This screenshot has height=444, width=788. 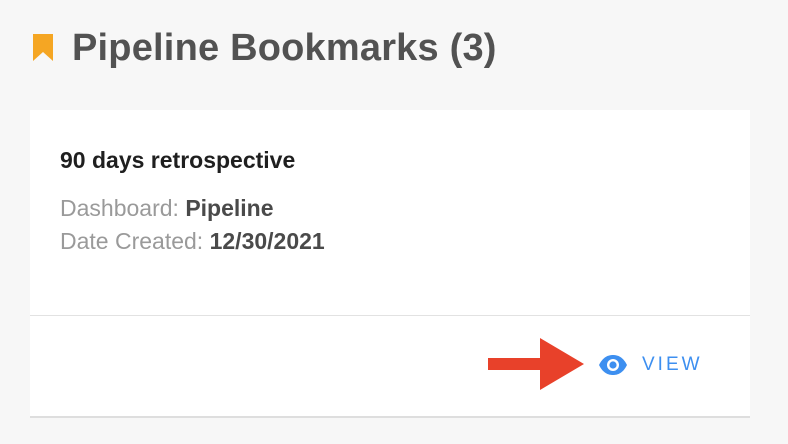 I want to click on view-button: VIEW, so click(x=650, y=365).